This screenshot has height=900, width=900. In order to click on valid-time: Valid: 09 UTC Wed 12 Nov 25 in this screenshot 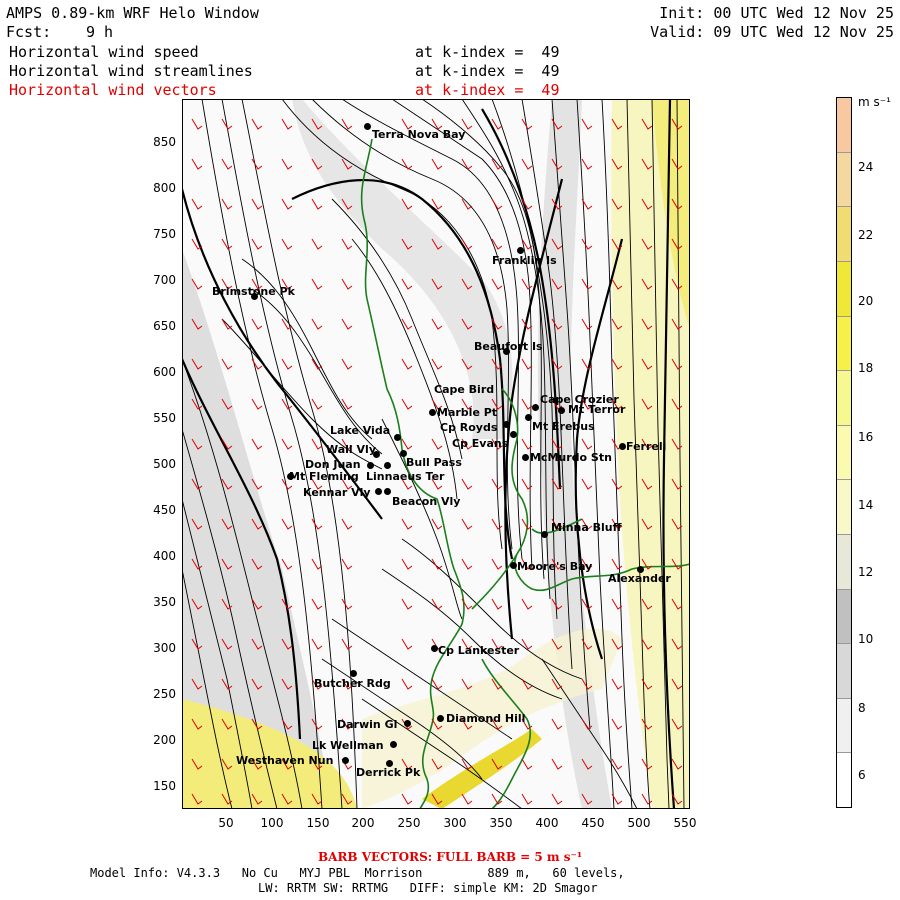, I will do `click(772, 32)`.